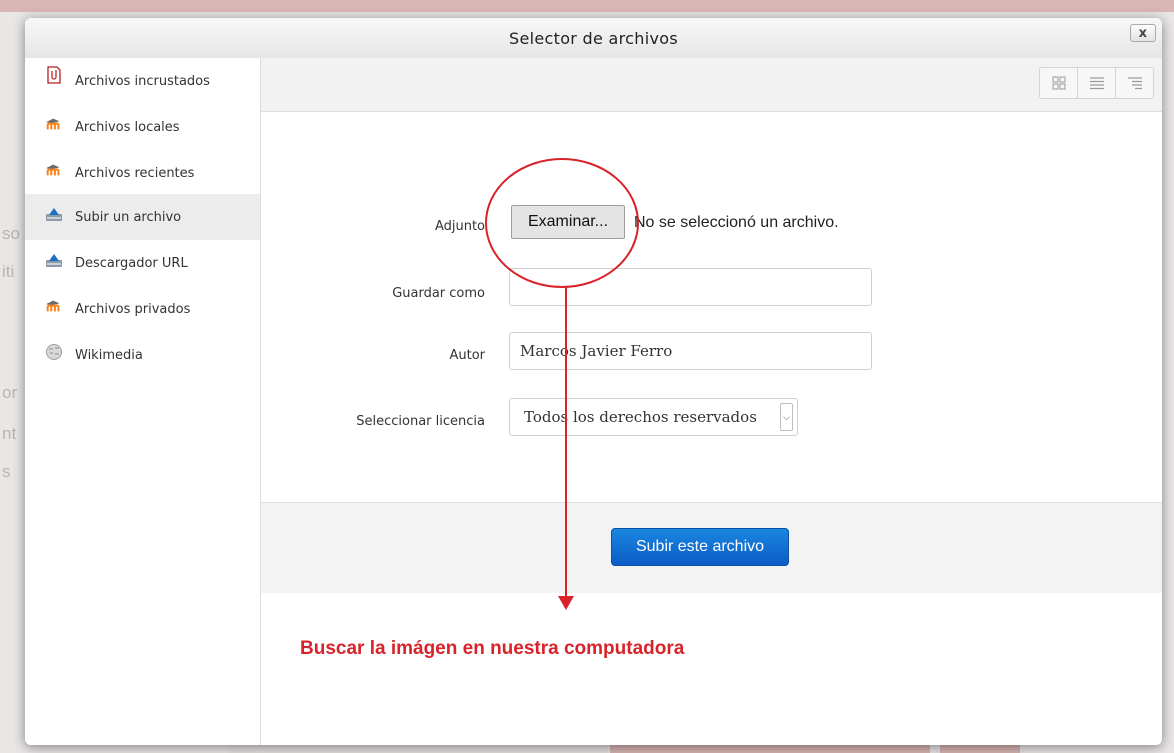 The image size is (1174, 753). Describe the element at coordinates (566, 603) in the screenshot. I see `annotation-arrow-head` at that location.